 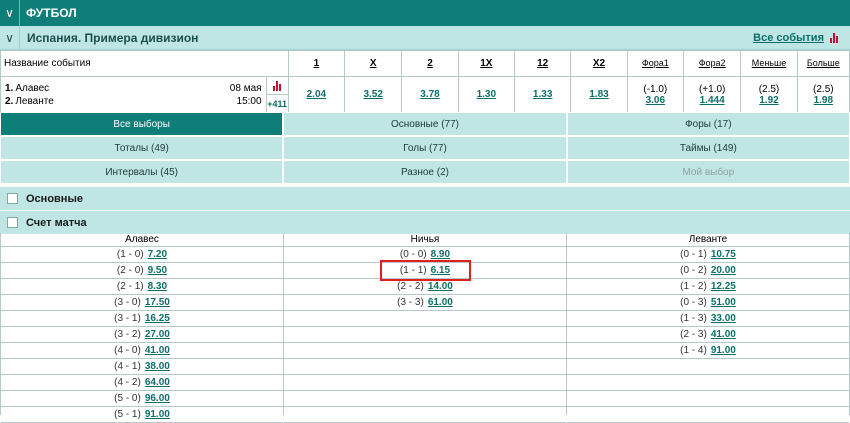 What do you see at coordinates (127, 318) in the screenshot?
I see `score-label: (3 - 1)` at bounding box center [127, 318].